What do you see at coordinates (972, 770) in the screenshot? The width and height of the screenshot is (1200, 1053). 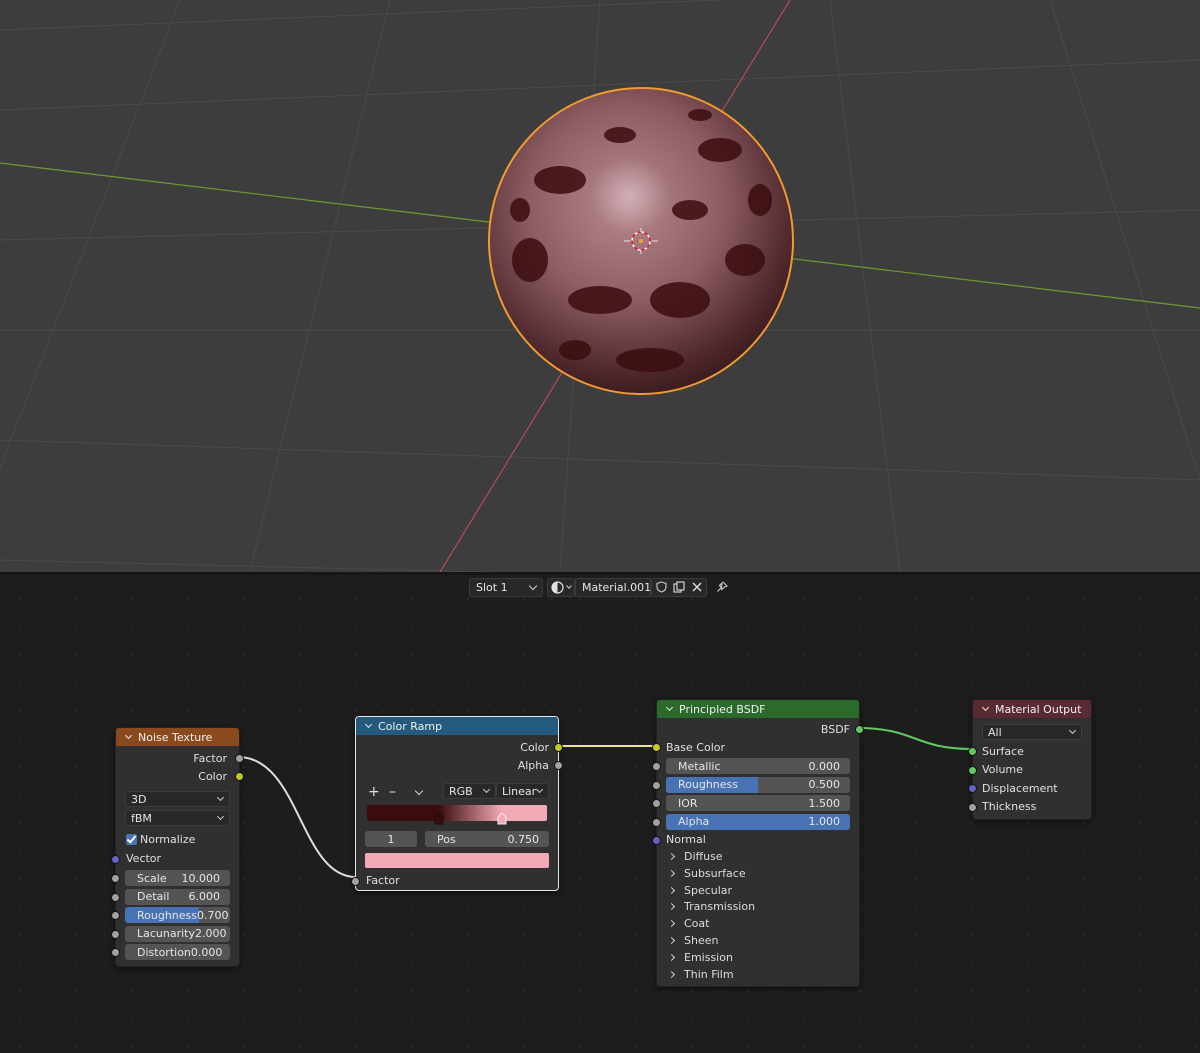 I see `input-volume-socket` at bounding box center [972, 770].